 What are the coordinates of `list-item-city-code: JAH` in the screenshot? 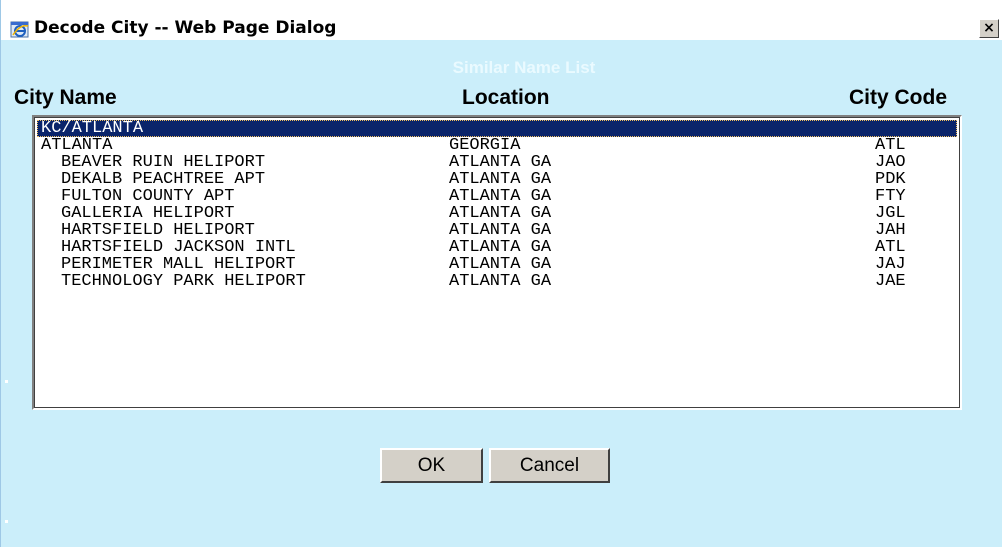 It's located at (890, 230).